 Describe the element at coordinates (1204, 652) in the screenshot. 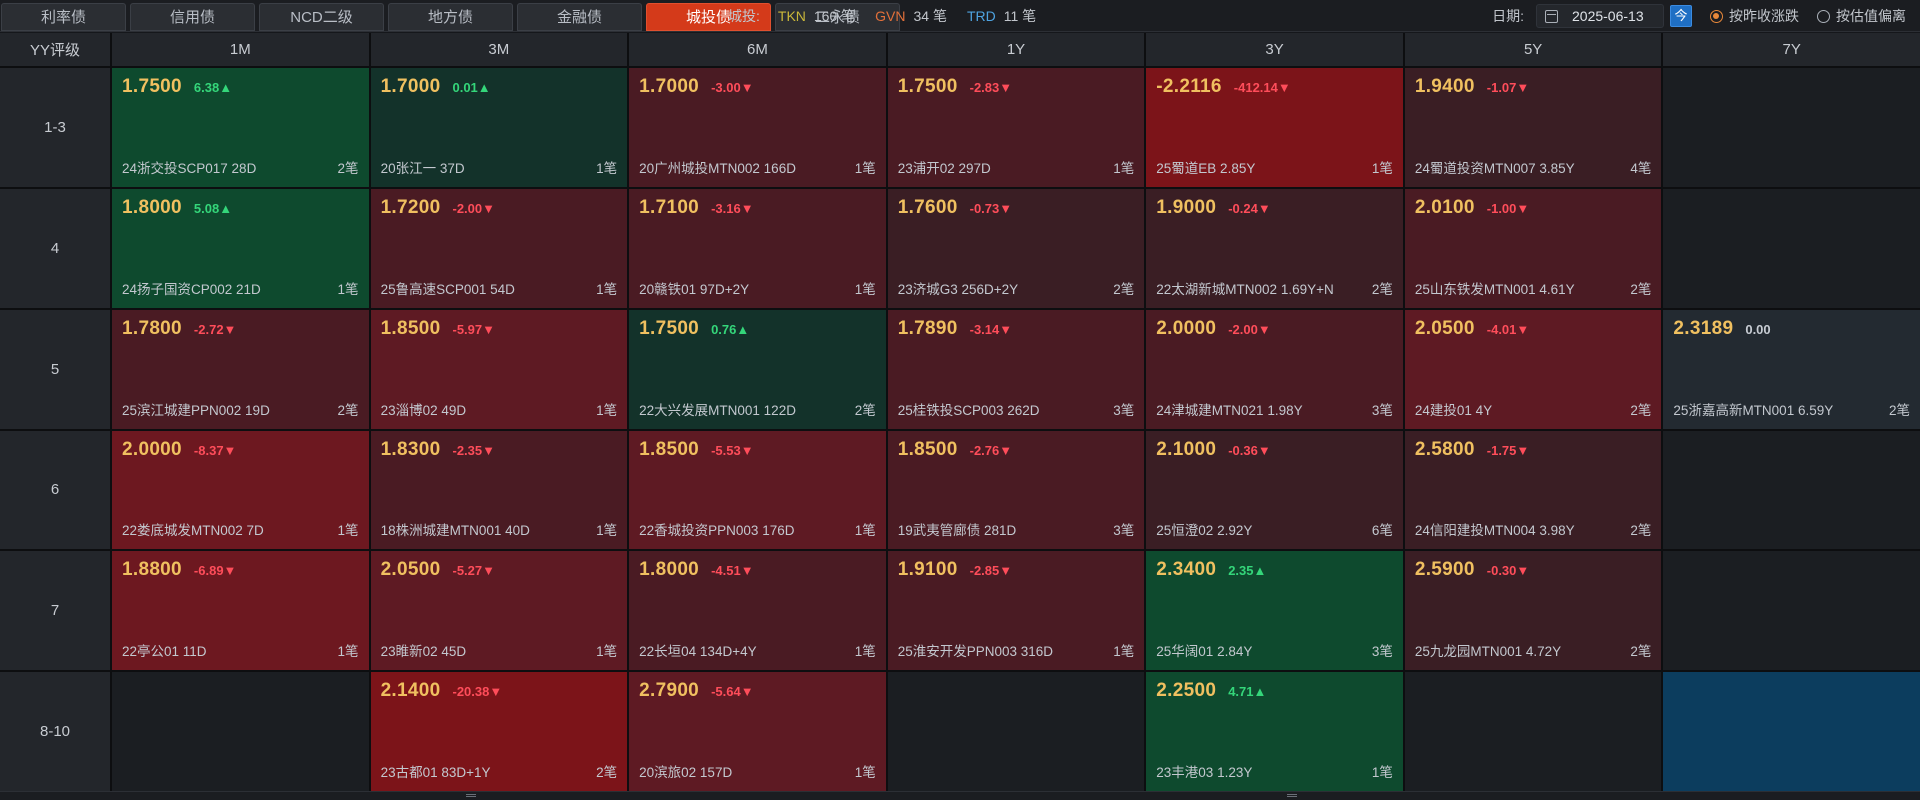

I see `bond-name: 25华阔01 2.84Y` at that location.